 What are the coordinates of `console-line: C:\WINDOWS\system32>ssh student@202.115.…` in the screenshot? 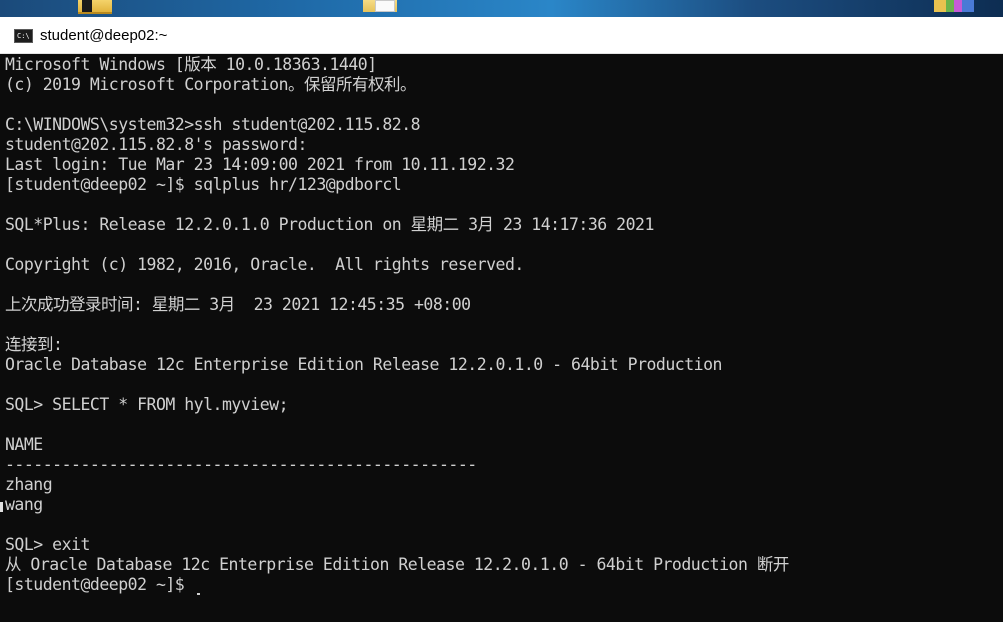 It's located at (213, 124).